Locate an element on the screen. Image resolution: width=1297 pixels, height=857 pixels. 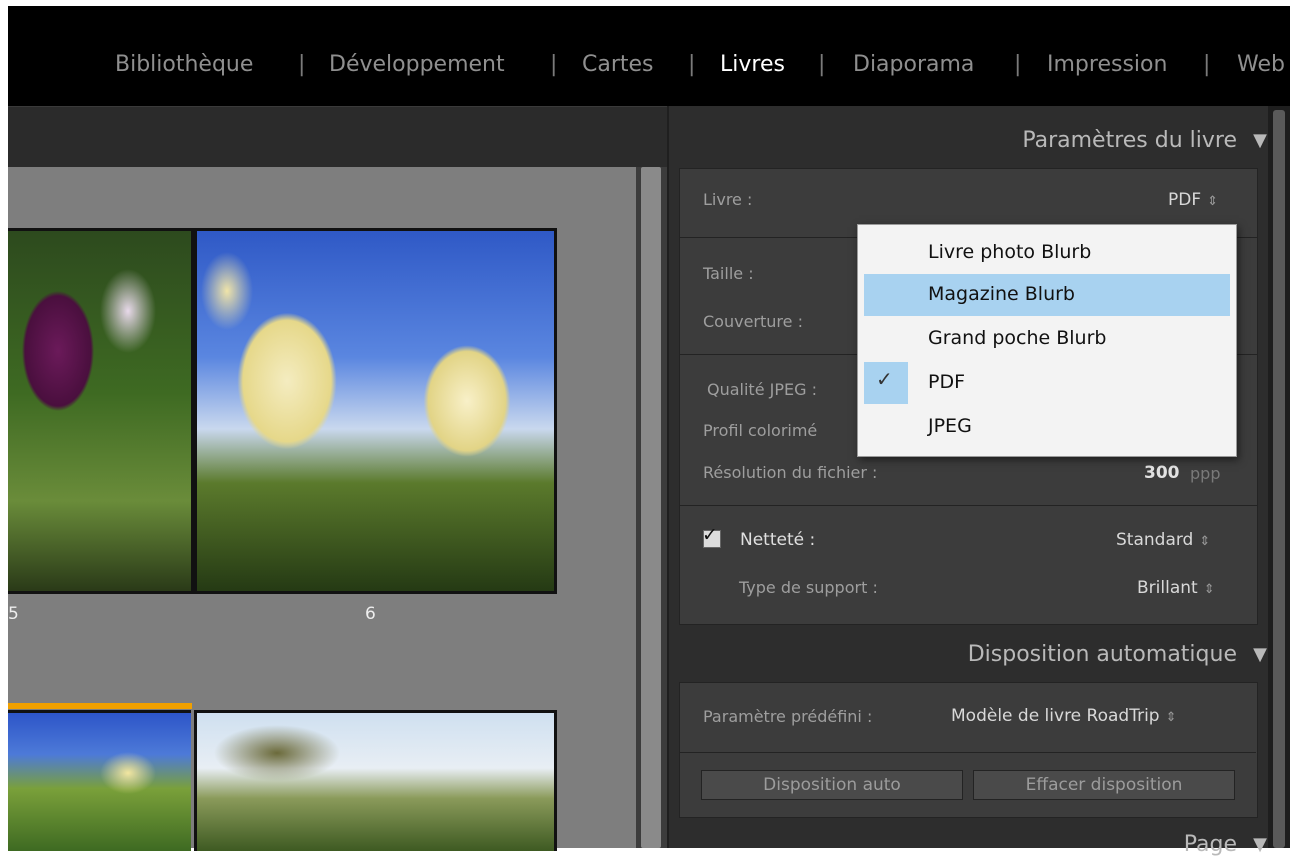
preset-label: Paramètre prédéfini : is located at coordinates (788, 716).